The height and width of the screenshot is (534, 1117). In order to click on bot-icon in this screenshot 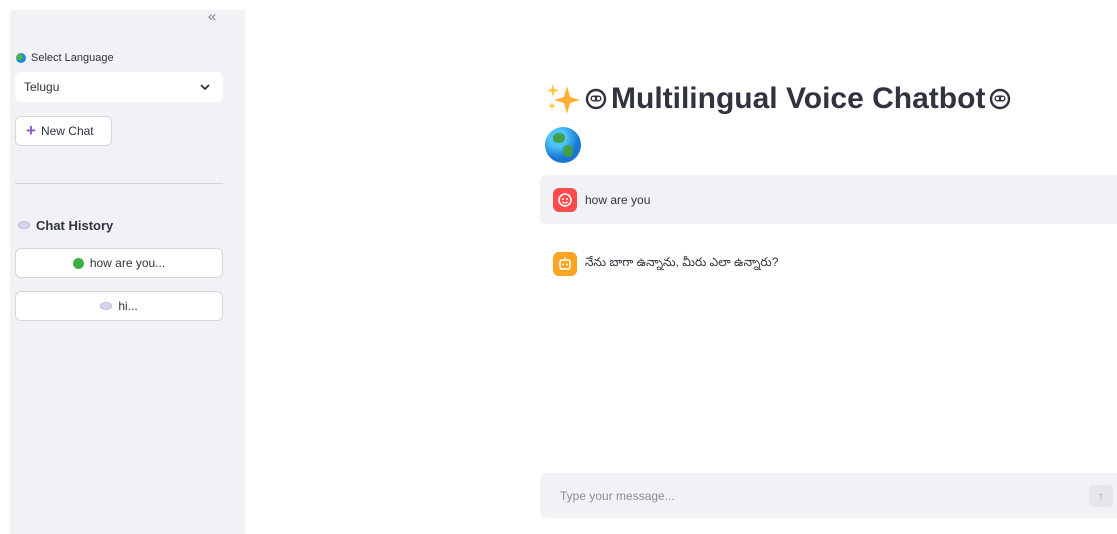, I will do `click(565, 263)`.